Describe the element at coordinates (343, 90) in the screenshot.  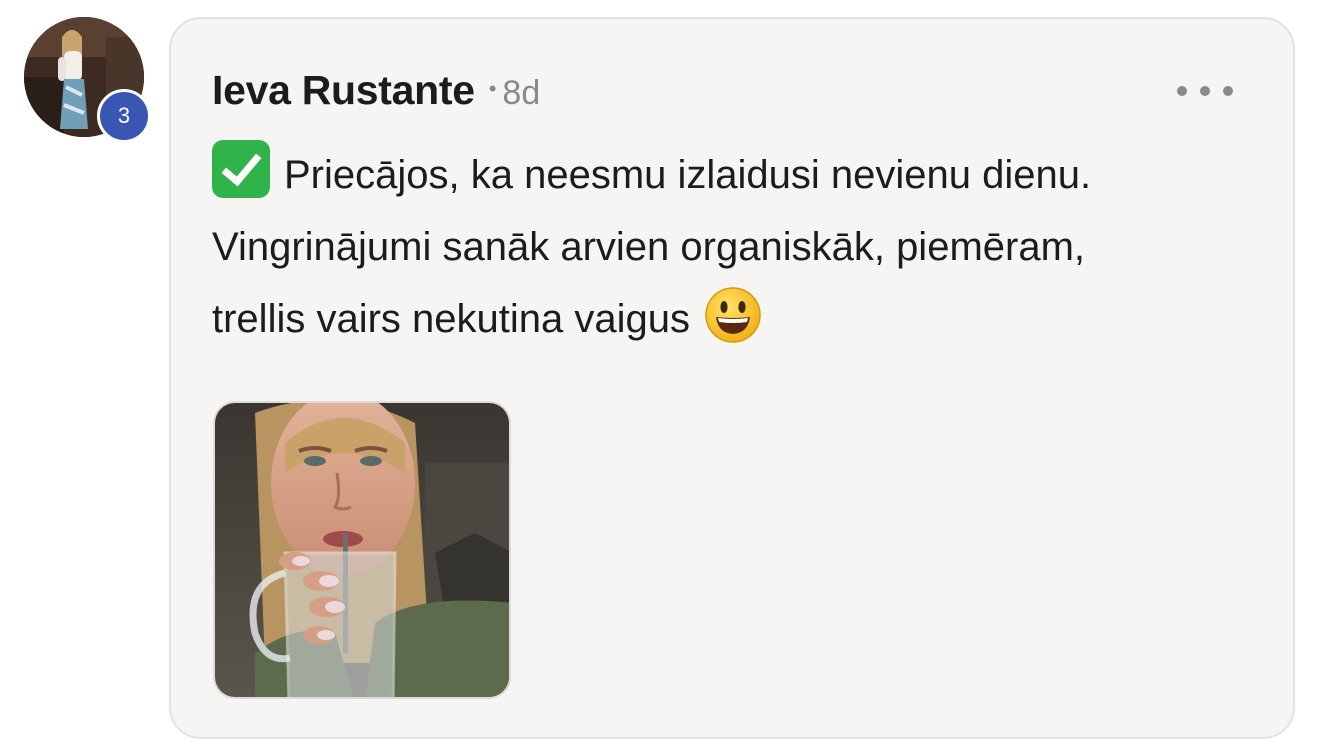
I see `author-name: Ieva Rustante` at that location.